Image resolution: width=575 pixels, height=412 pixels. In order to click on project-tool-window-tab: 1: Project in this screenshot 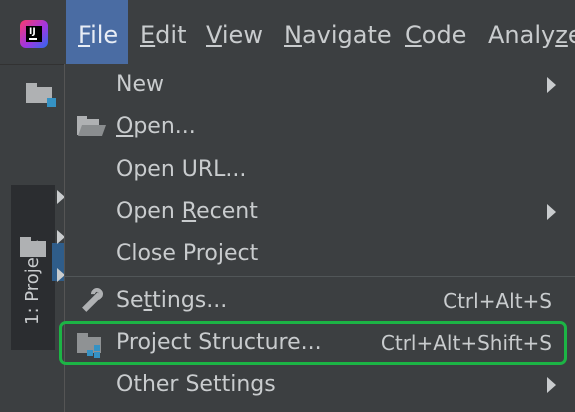, I will do `click(33, 267)`.